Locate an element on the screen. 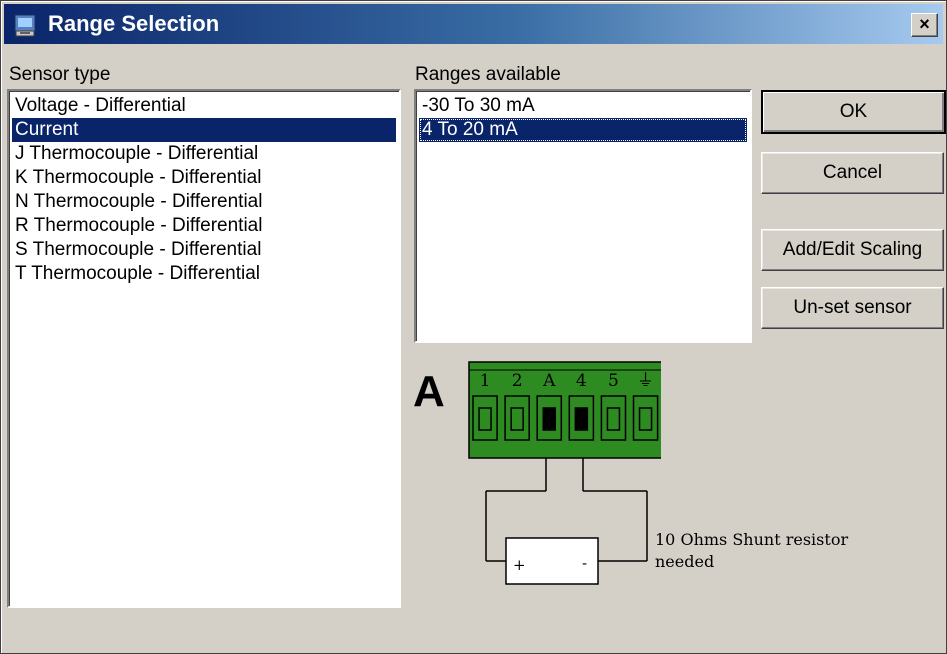 The width and height of the screenshot is (947, 654). window-title: Range Selection is located at coordinates (134, 23).